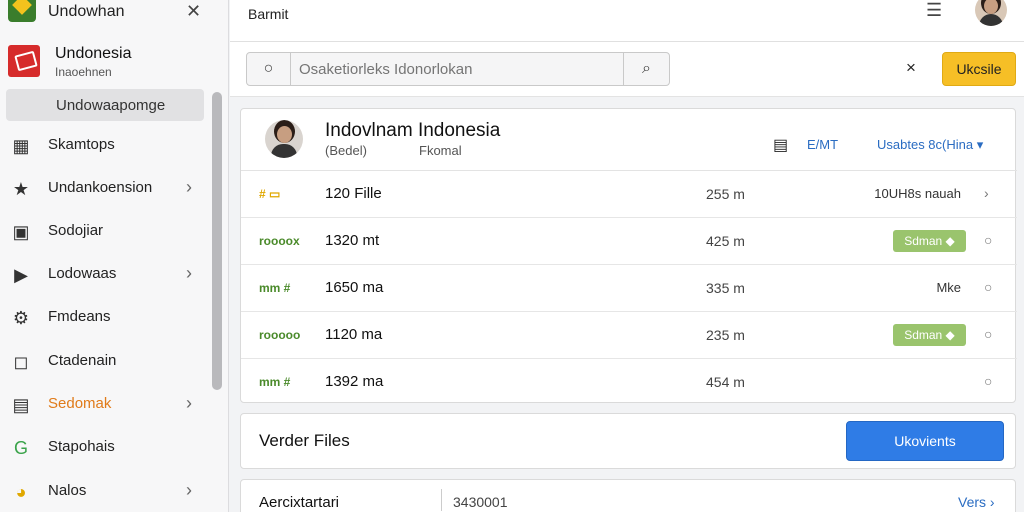 This screenshot has height=512, width=1024. I want to click on table-row: # ▭ 120 Fille 255 m 10UH8s nauah ›, so click(629, 194).